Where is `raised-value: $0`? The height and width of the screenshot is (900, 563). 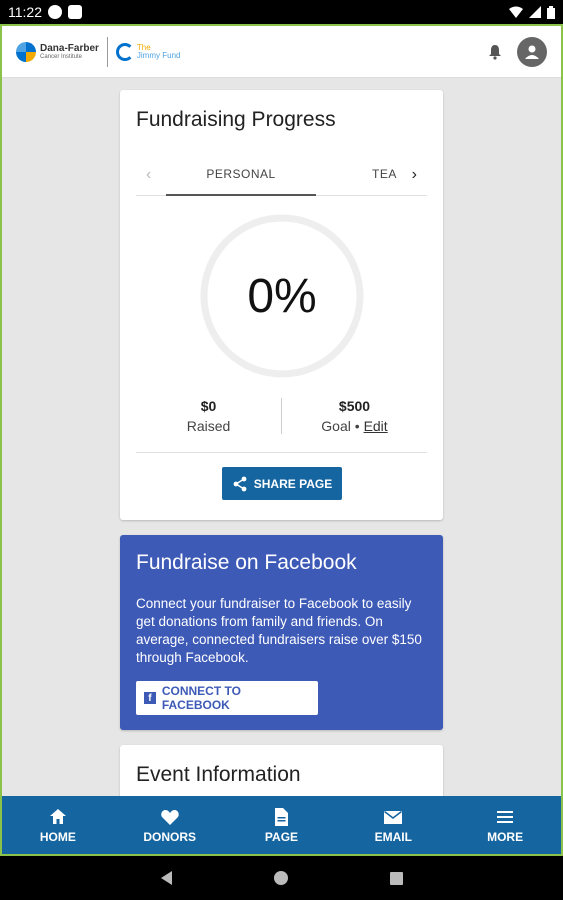
raised-value: $0 is located at coordinates (208, 406).